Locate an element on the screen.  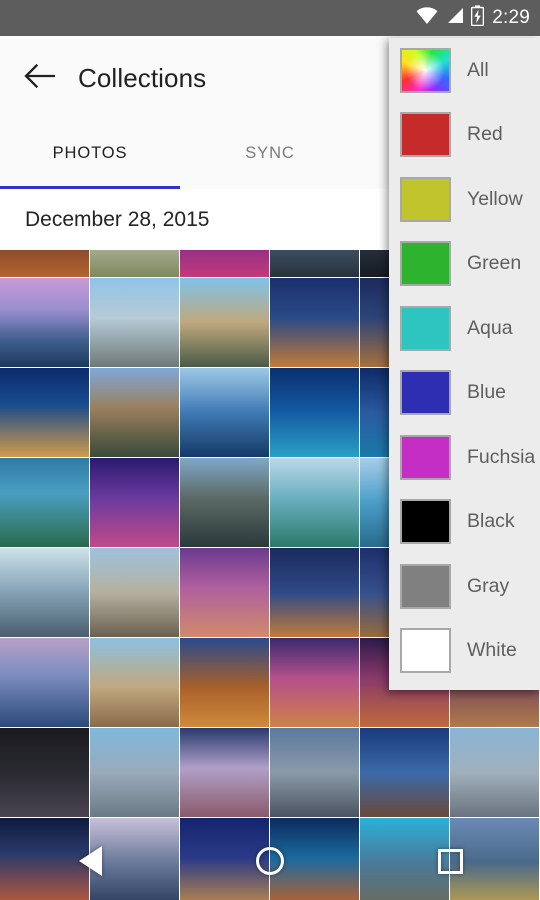
color-menu-label: All is located at coordinates (478, 69).